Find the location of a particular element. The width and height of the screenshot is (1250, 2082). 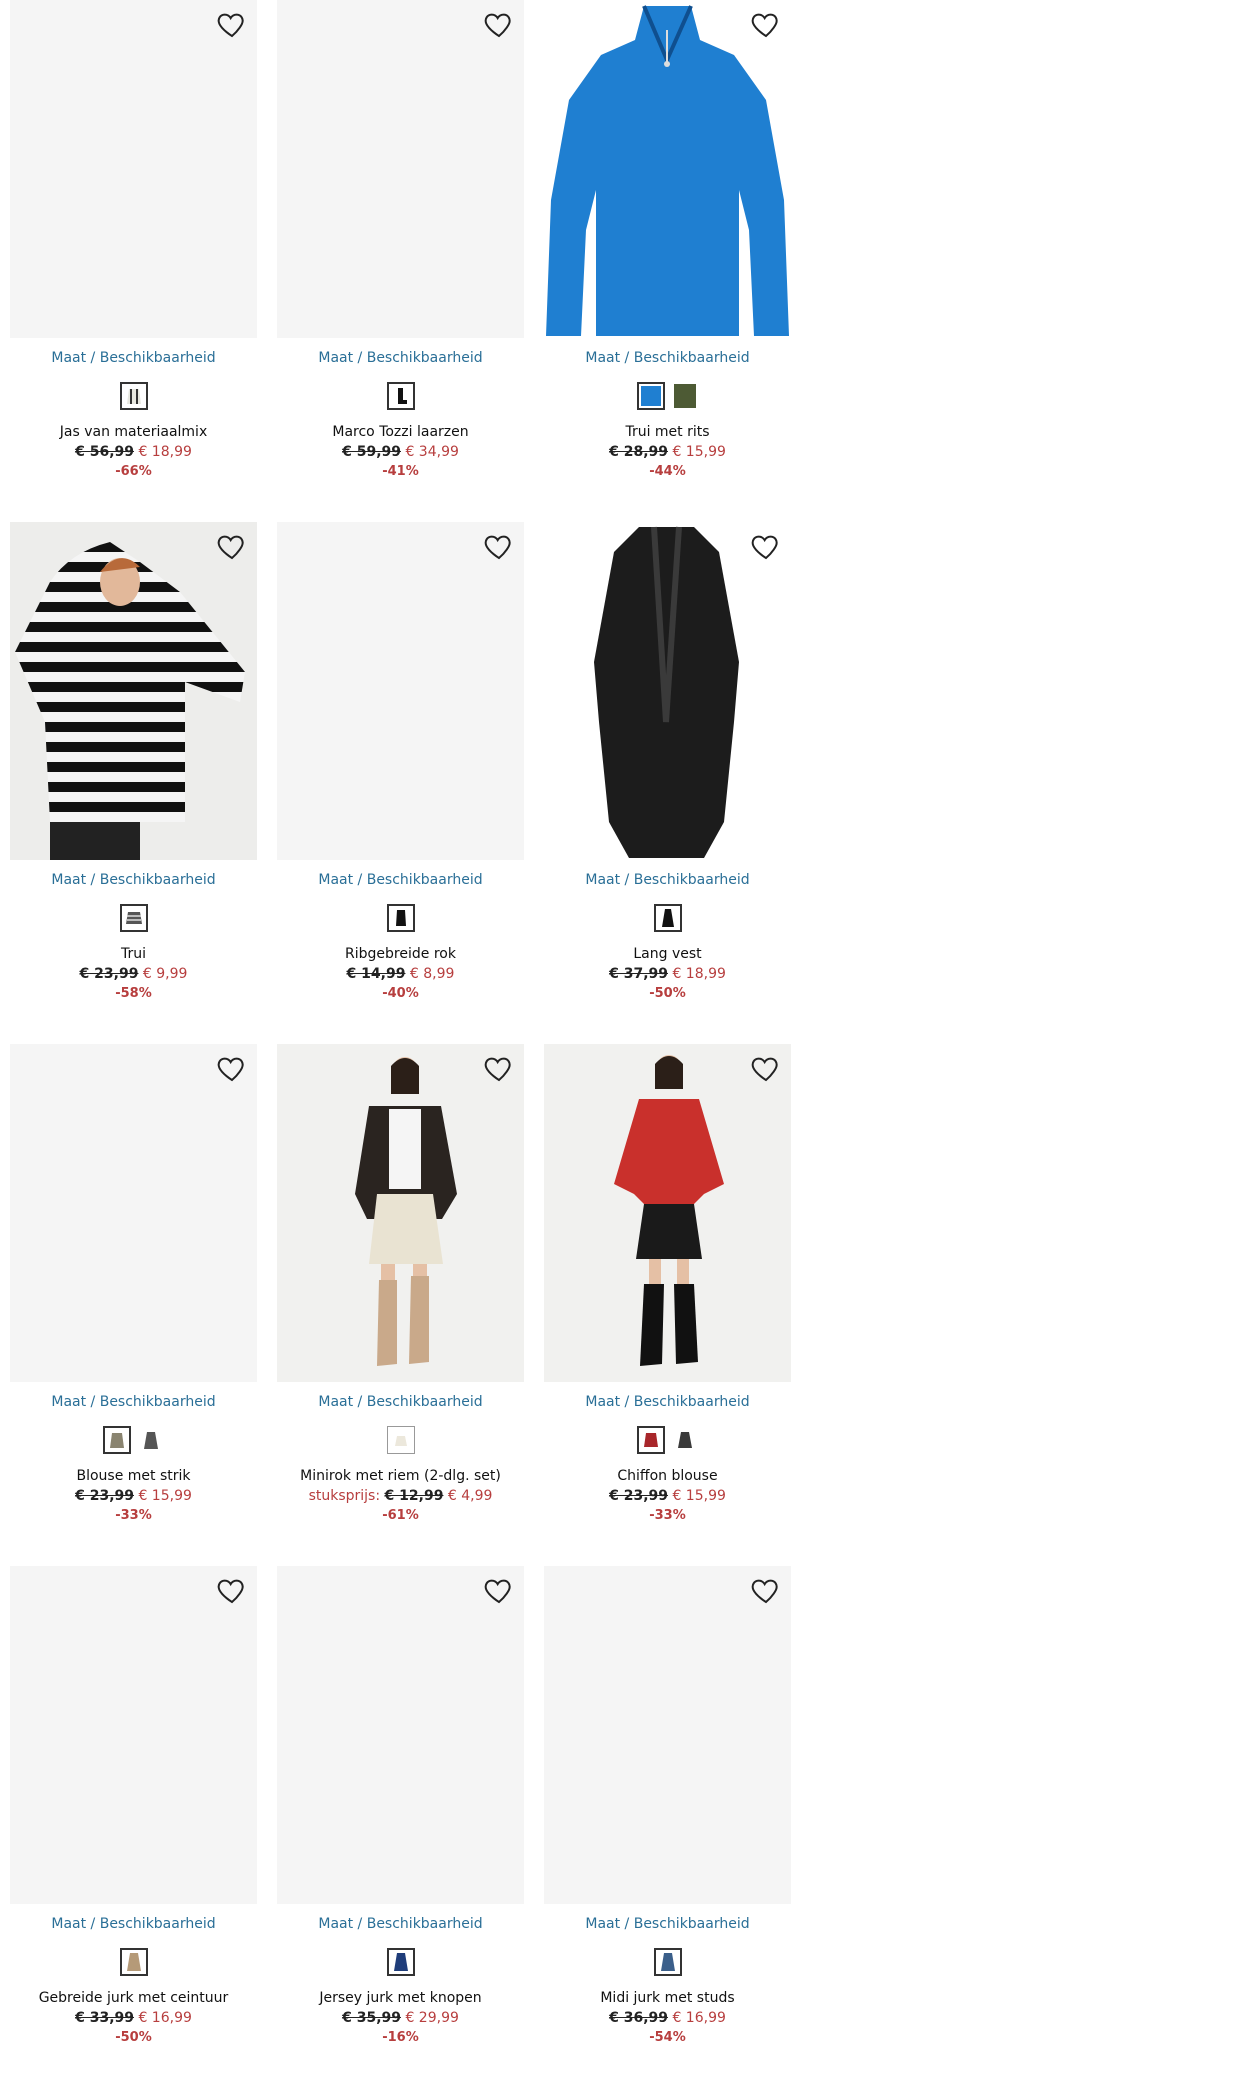

product-title: Marco Tozzi laarzen is located at coordinates (400, 432).